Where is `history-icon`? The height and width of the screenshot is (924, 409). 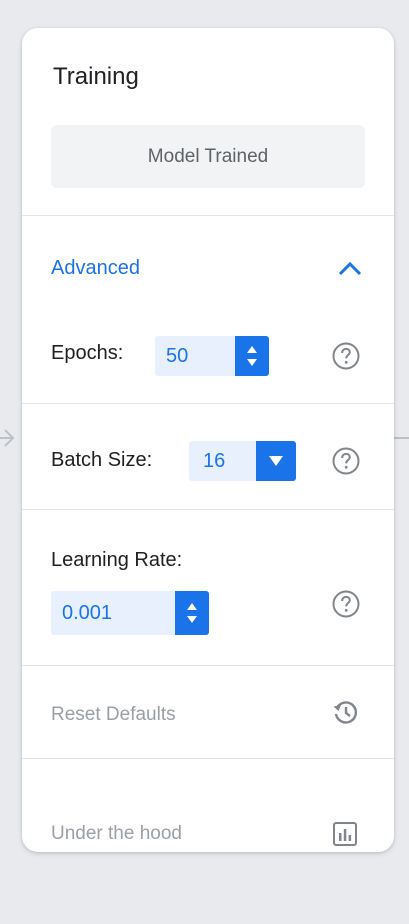
history-icon is located at coordinates (345, 712).